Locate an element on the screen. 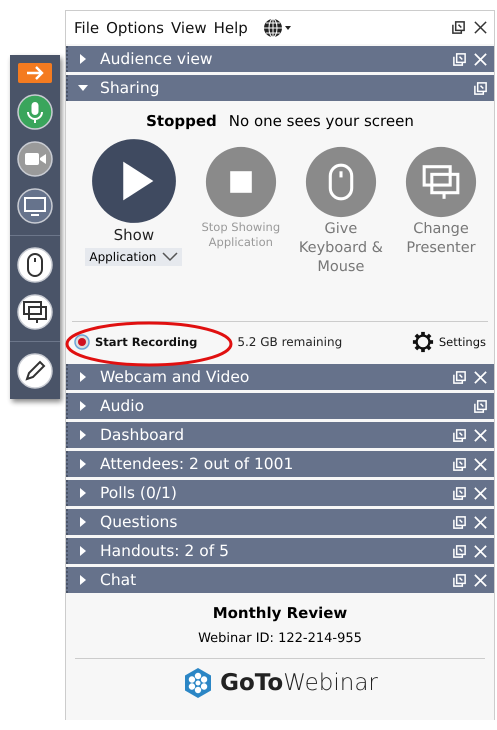 Image resolution: width=497 pixels, height=730 pixels. panel-title: Polls (0/1) is located at coordinates (139, 493).